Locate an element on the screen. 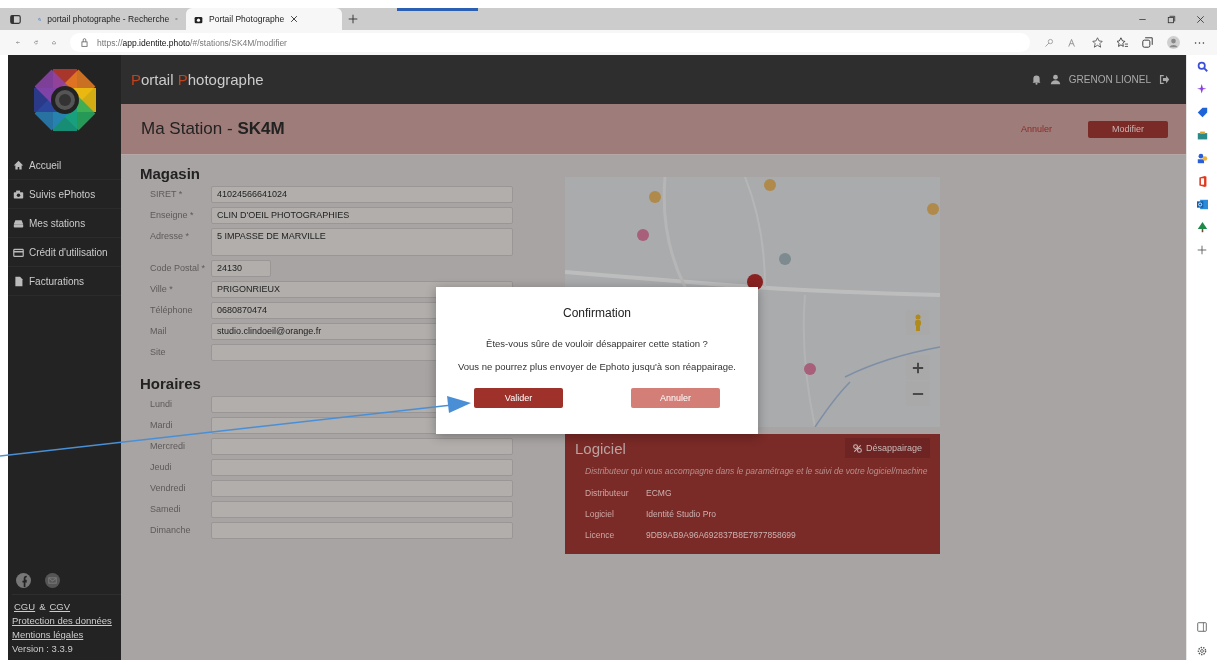 This screenshot has width=1217, height=660. footer-link: Protection des données is located at coordinates (66, 620).